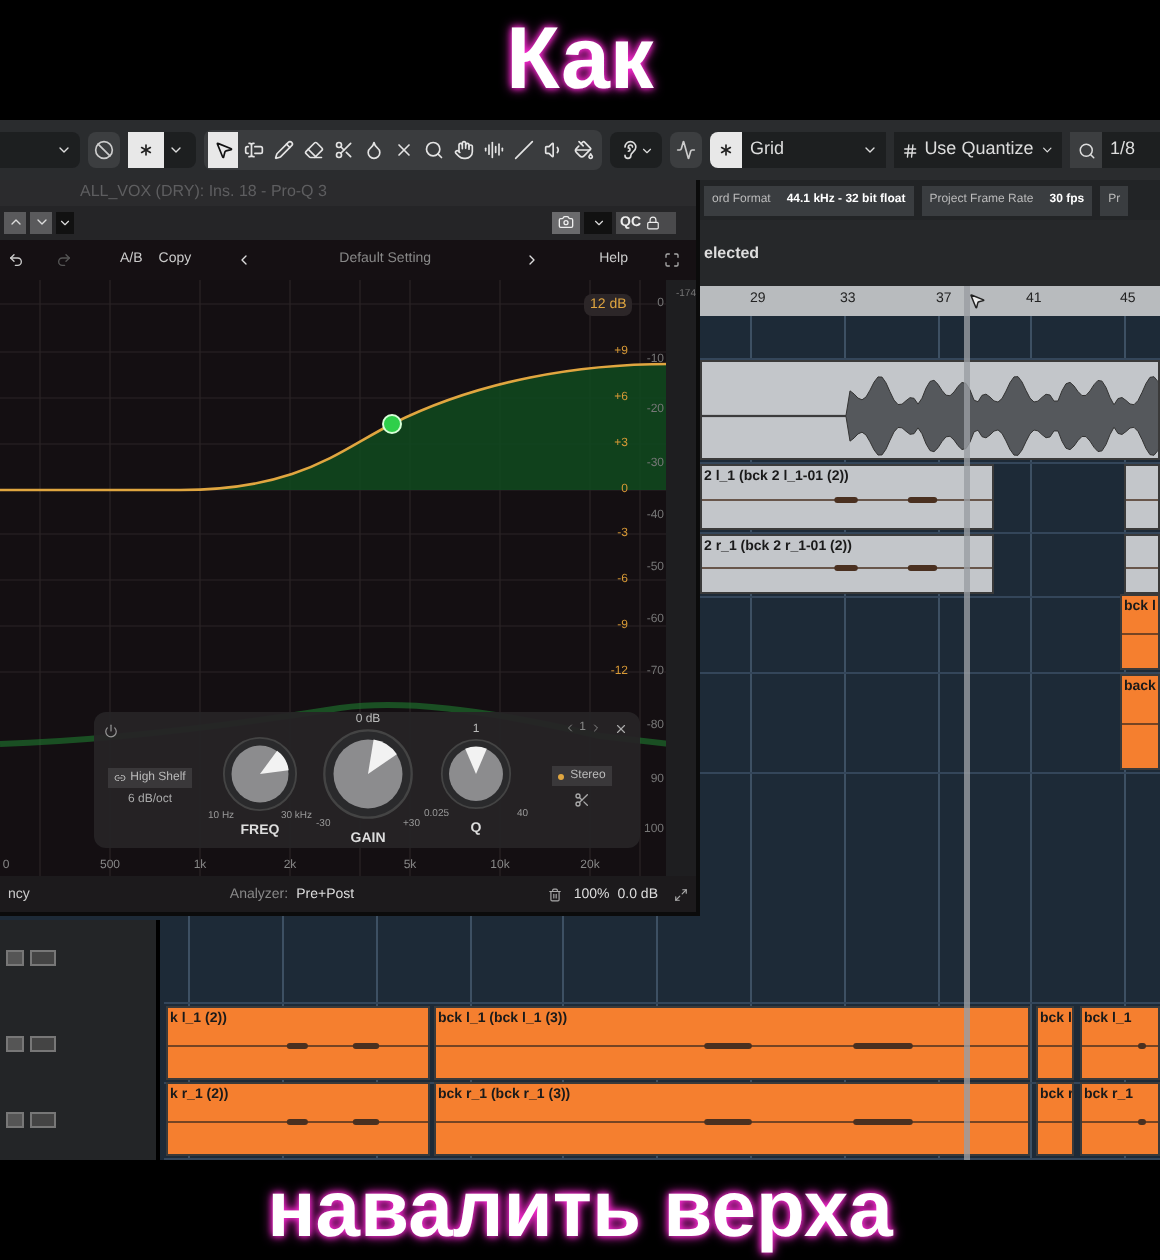 This screenshot has width=1160, height=1260. I want to click on pencil-icon, so click(283, 150).